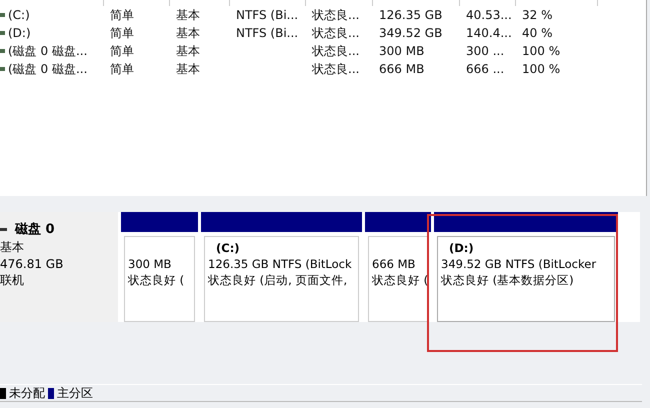 The width and height of the screenshot is (650, 408). What do you see at coordinates (411, 15) in the screenshot?
I see `table-cell-text: 126.35 GB` at bounding box center [411, 15].